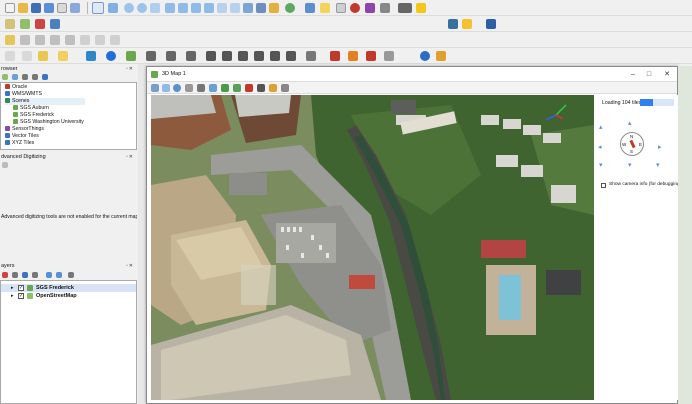 Image resolution: width=692 pixels, height=404 pixels. What do you see at coordinates (10, 8) in the screenshot?
I see `new-project-icon` at bounding box center [10, 8].